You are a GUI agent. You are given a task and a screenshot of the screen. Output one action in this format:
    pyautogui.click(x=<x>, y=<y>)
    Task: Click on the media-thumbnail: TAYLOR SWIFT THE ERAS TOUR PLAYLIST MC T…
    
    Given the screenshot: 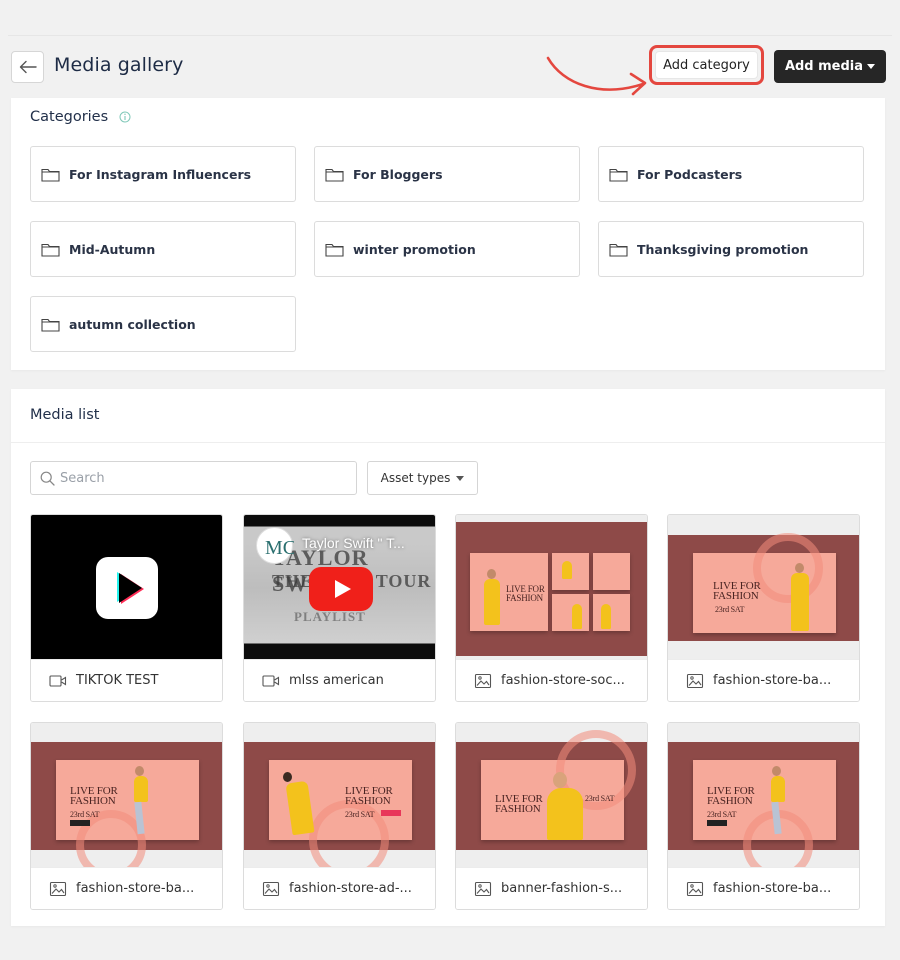 What is the action you would take?
    pyautogui.click(x=339, y=588)
    